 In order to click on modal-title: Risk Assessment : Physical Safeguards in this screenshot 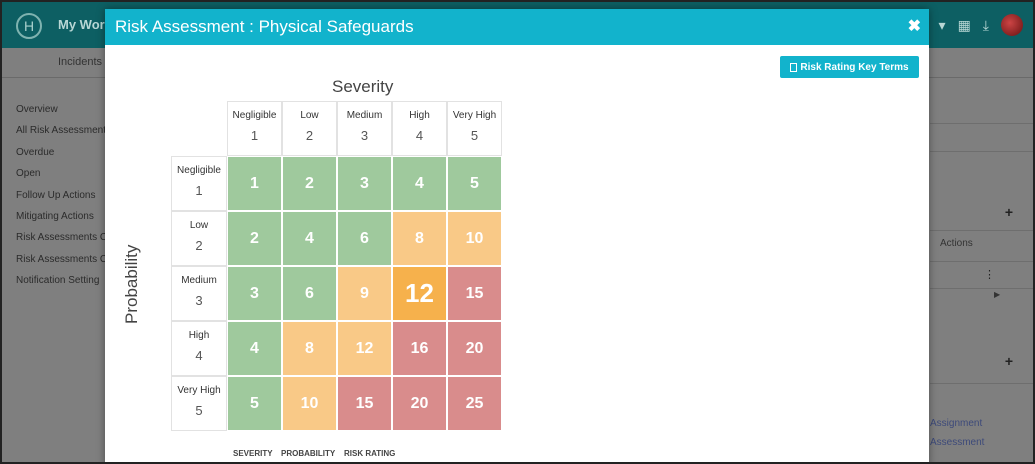, I will do `click(264, 26)`.